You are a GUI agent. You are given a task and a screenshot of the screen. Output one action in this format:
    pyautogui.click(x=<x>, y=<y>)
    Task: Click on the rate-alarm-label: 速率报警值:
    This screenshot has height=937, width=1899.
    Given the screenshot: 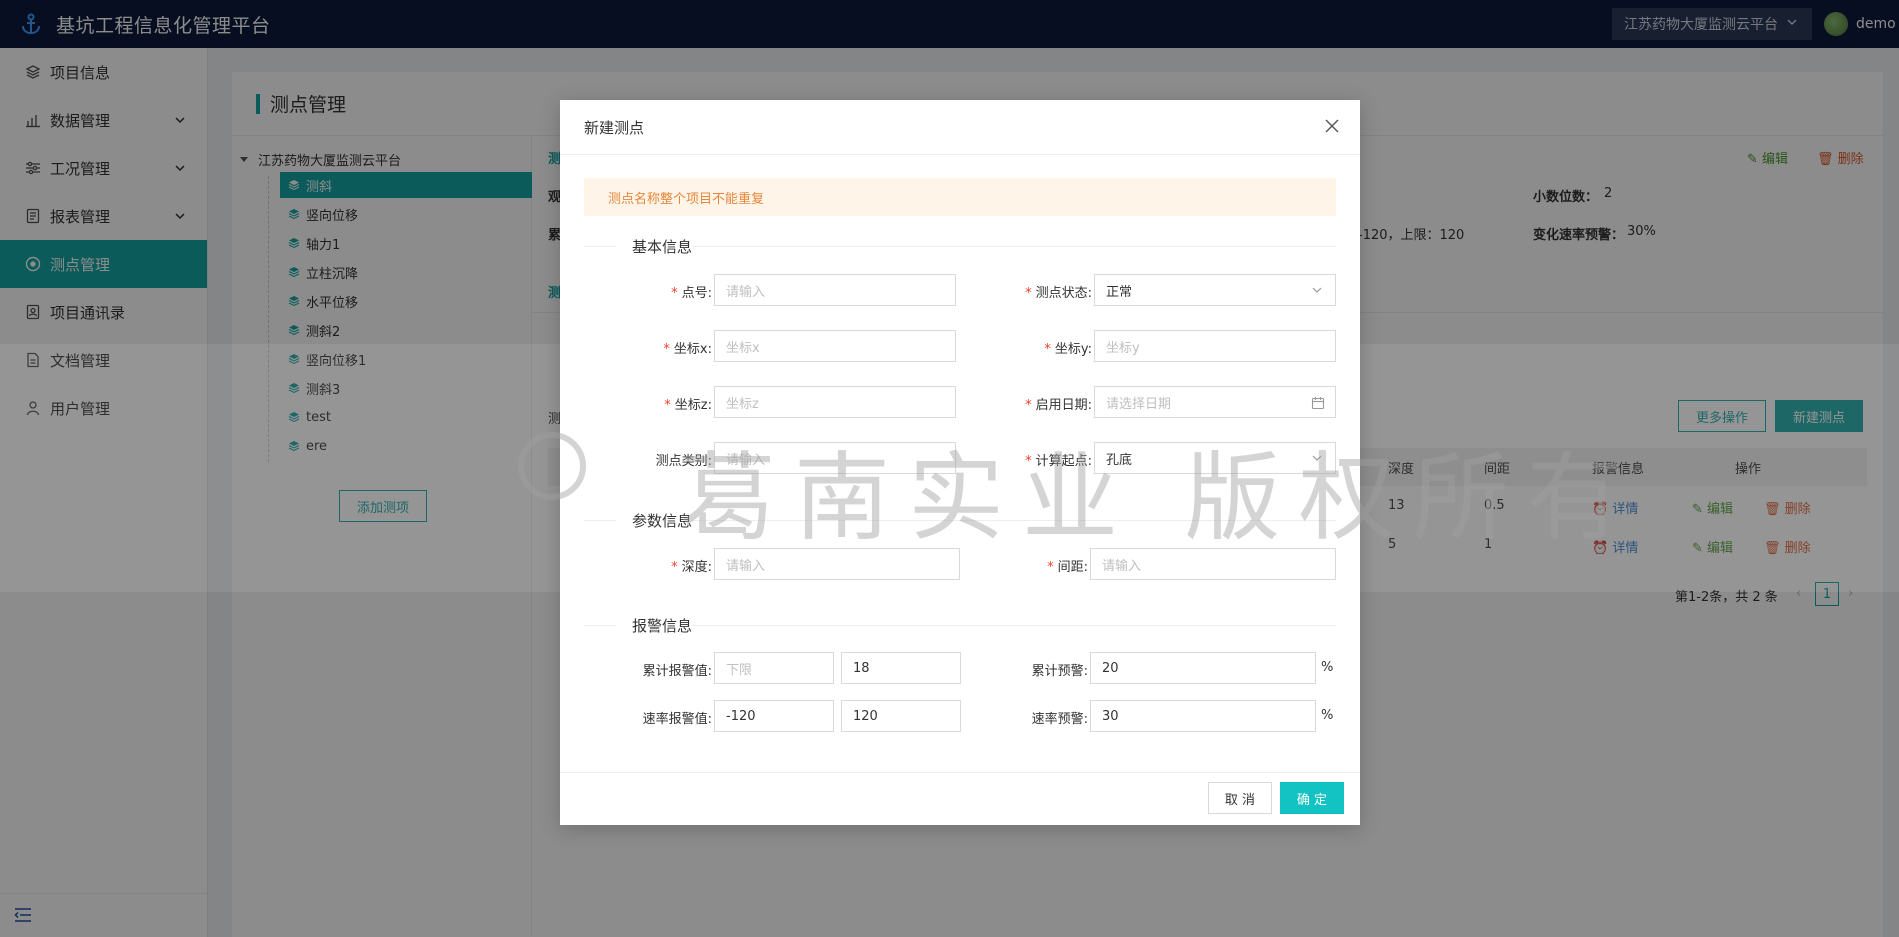 What is the action you would take?
    pyautogui.click(x=661, y=717)
    